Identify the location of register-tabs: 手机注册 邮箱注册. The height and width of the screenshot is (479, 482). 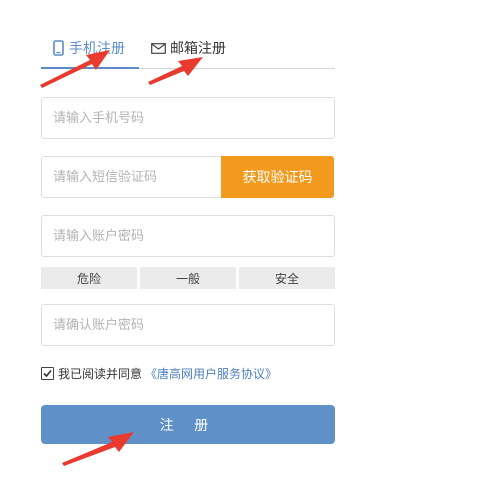
(188, 48).